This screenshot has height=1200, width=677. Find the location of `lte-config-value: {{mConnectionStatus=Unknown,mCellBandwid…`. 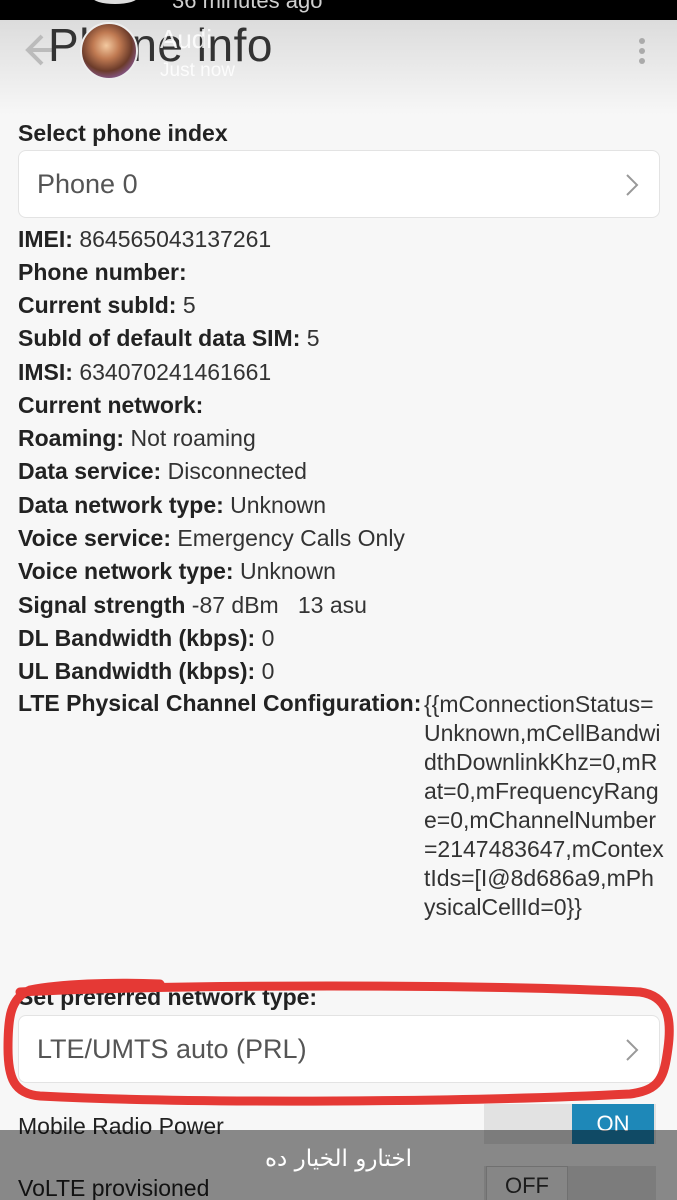

lte-config-value: {{mConnectionStatus=Unknown,mCellBandwid… is located at coordinates (544, 805).